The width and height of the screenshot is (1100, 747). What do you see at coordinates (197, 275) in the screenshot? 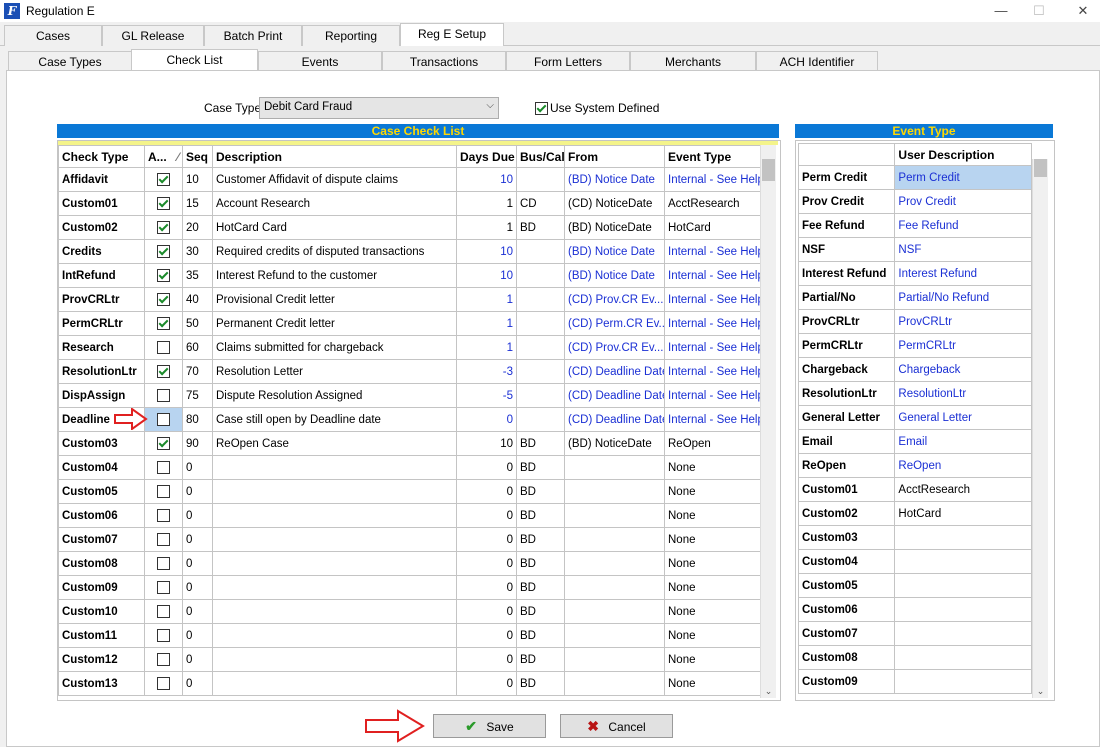
I see `seq-cell: 35` at bounding box center [197, 275].